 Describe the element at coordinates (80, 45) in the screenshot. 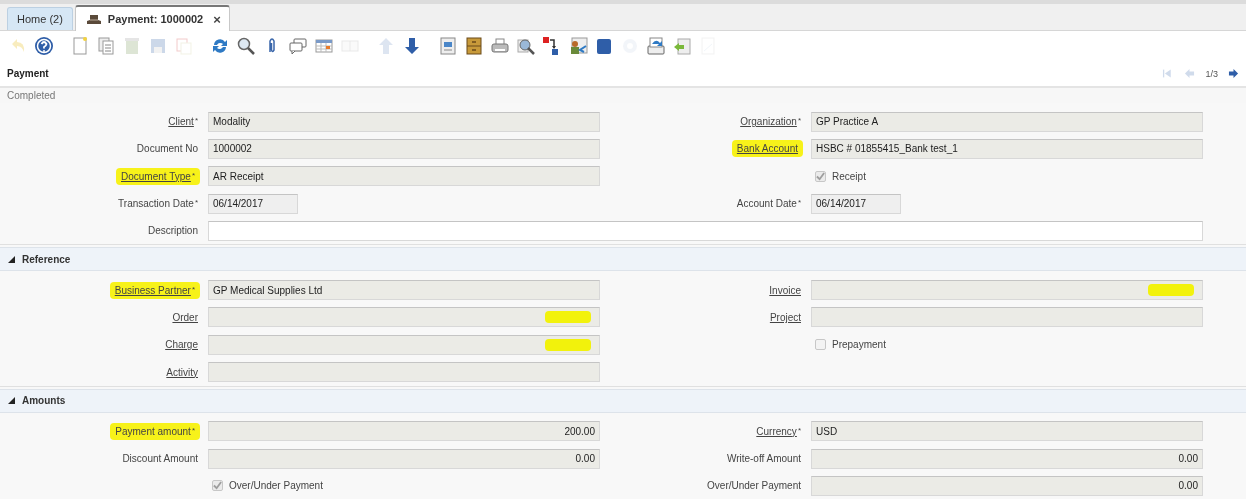

I see `new-document-icon` at that location.